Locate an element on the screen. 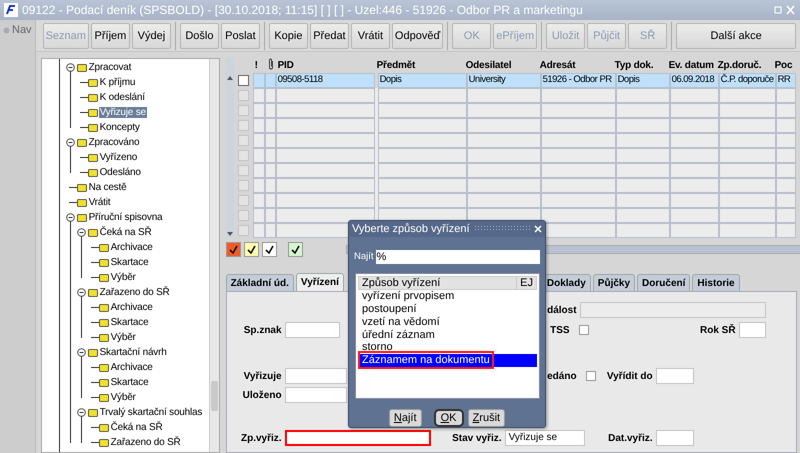 This screenshot has height=453, width=800. field-label: Zp.vyřiz. is located at coordinates (261, 438).